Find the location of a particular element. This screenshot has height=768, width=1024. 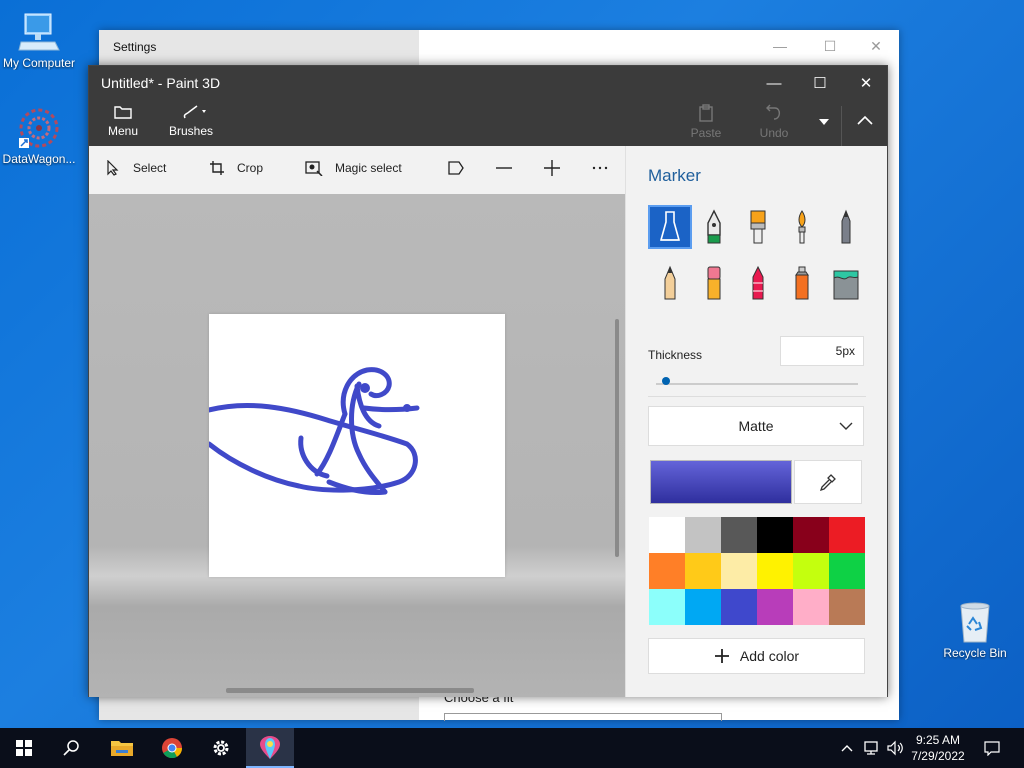

menu-button: Menu is located at coordinates (123, 121).